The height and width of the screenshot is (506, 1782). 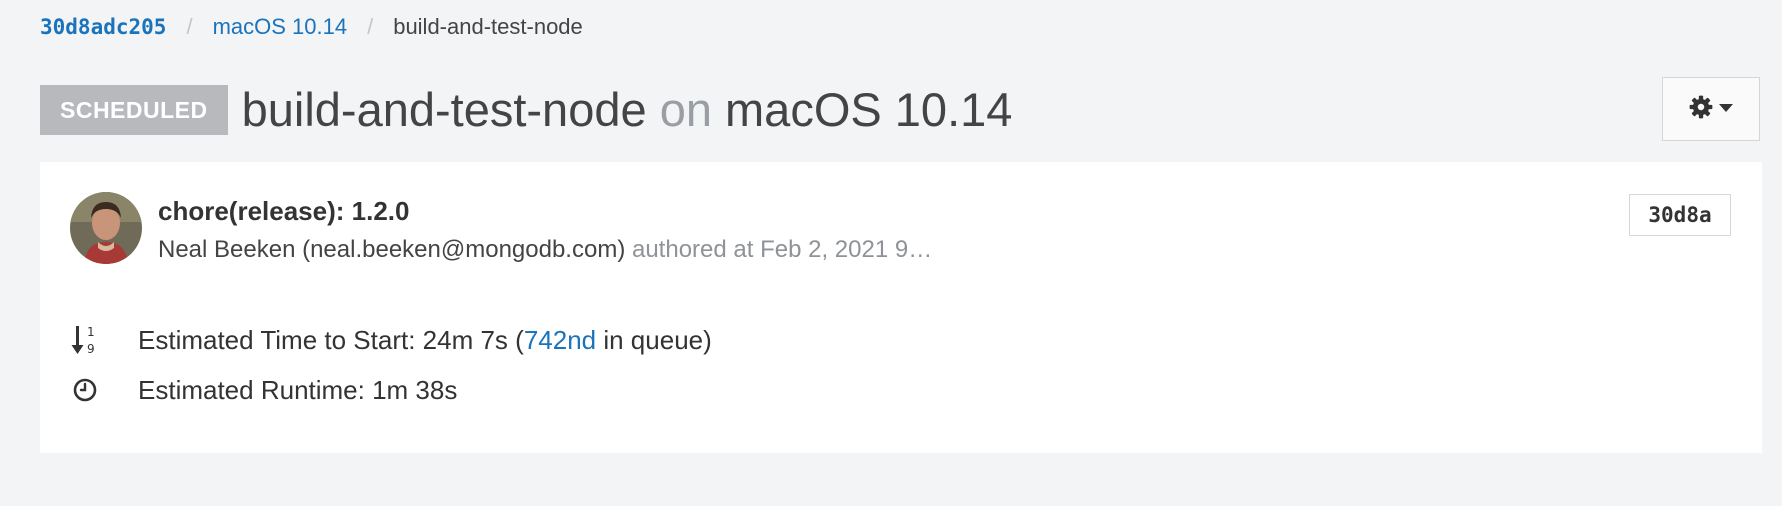 I want to click on breadcrumb-commit-link: 30d8adc205, so click(x=103, y=27).